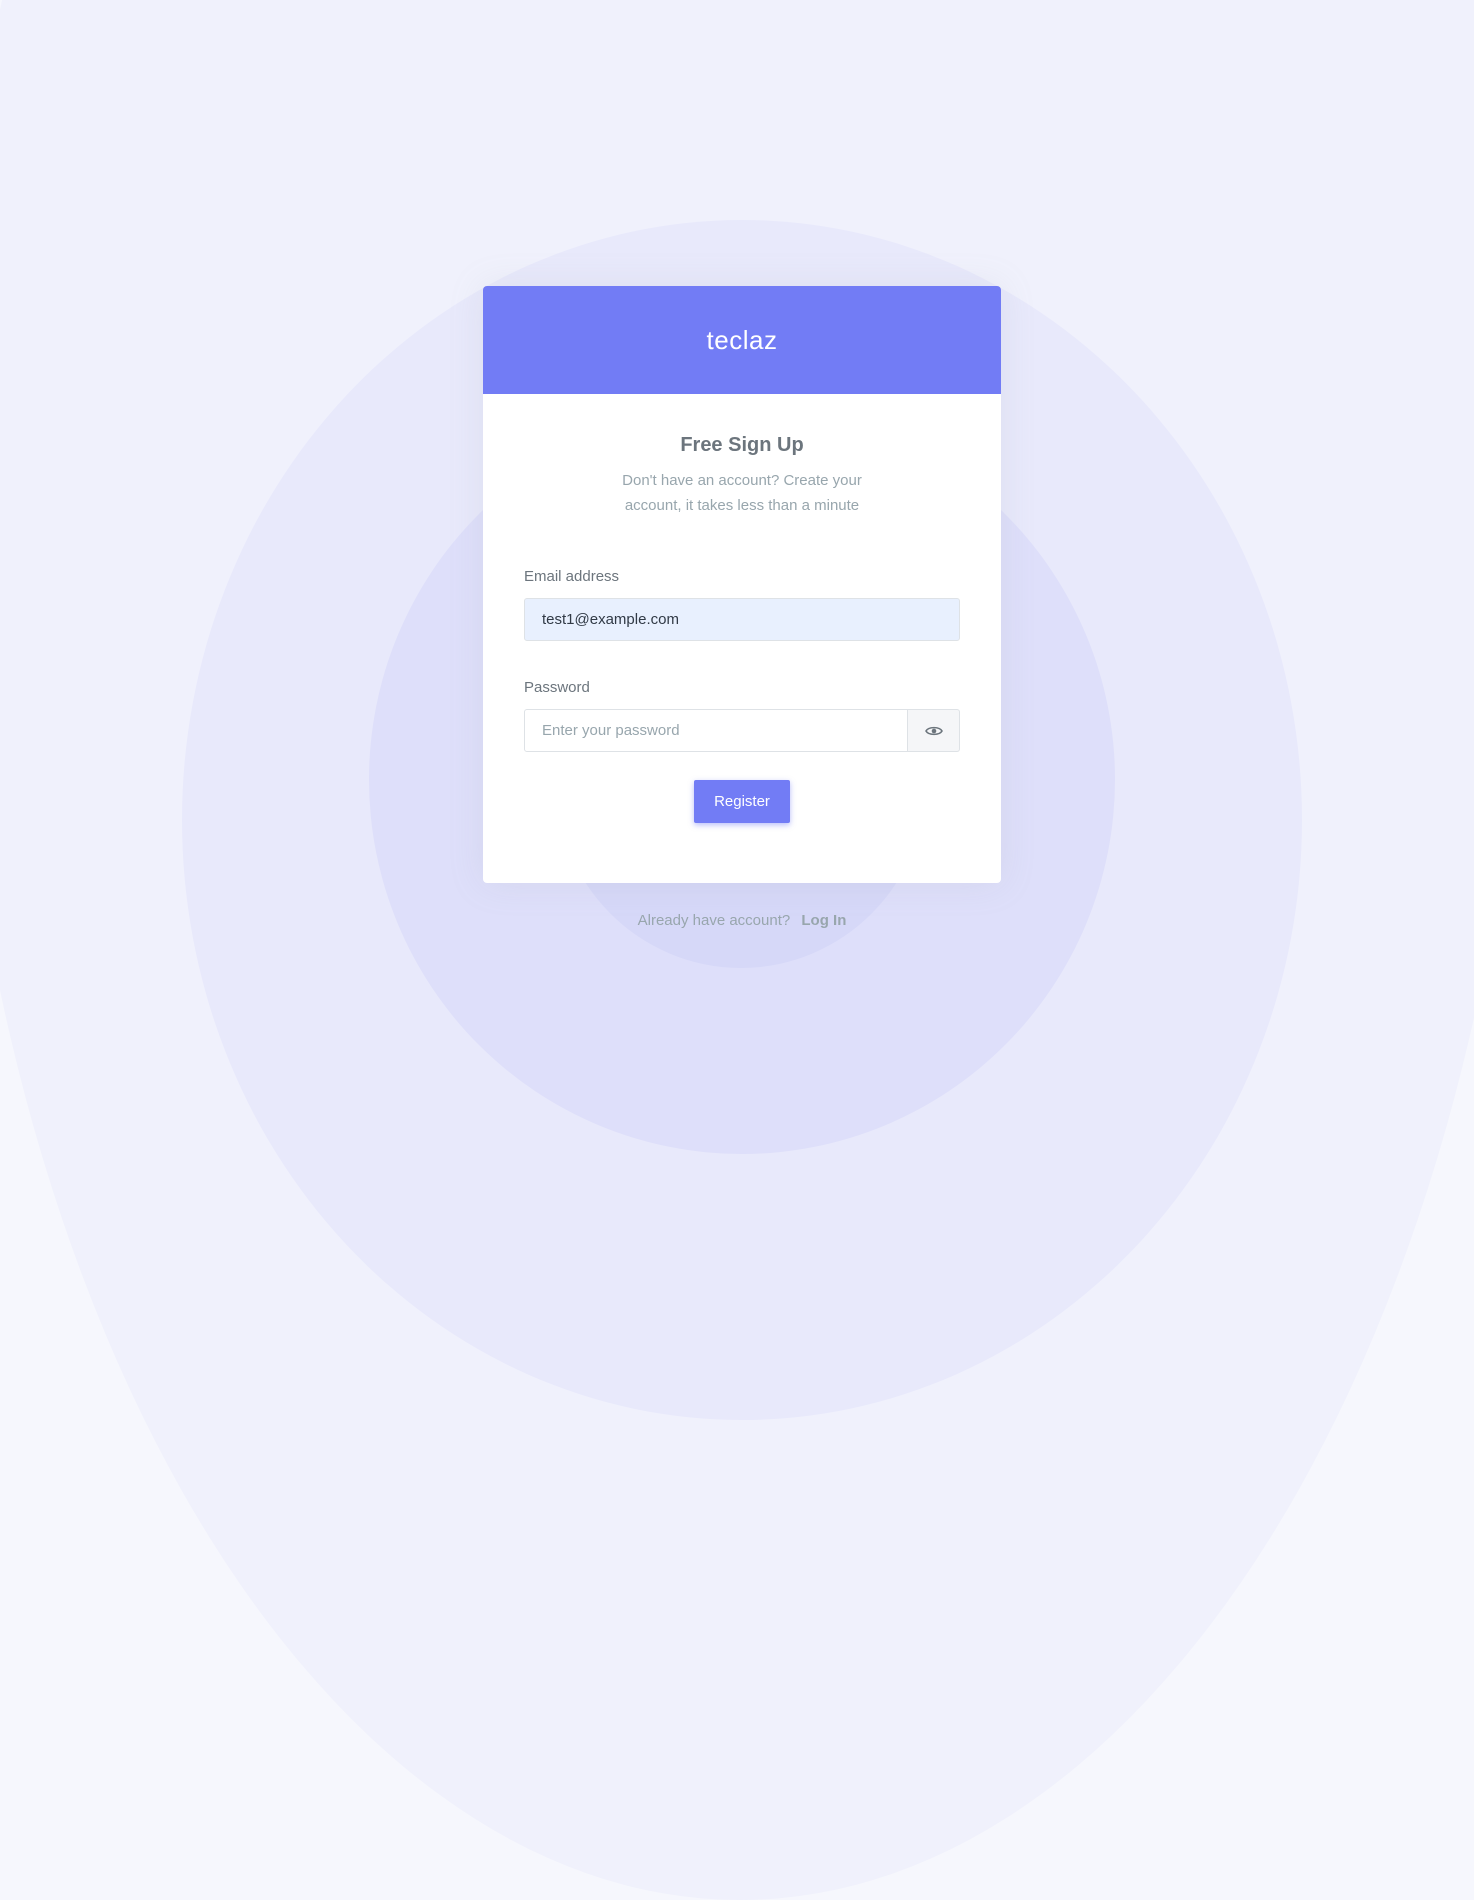 The width and height of the screenshot is (1474, 1900). I want to click on login-link: Log In, so click(823, 920).